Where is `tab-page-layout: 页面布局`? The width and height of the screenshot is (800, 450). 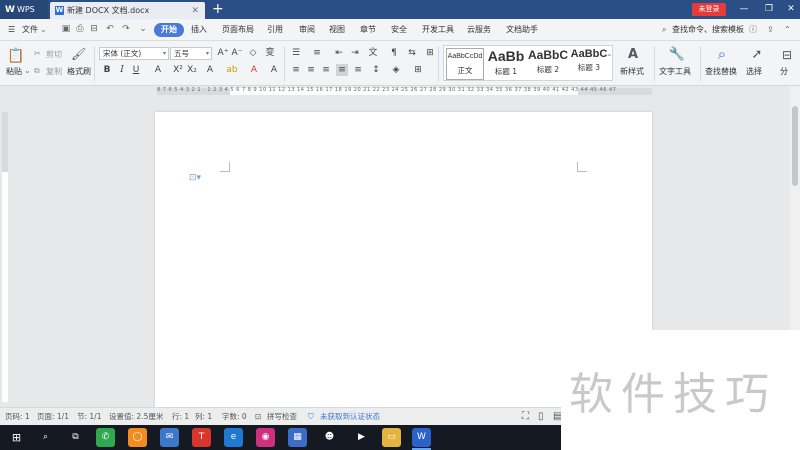
tab-page-layout: 页面布局 is located at coordinates (238, 30).